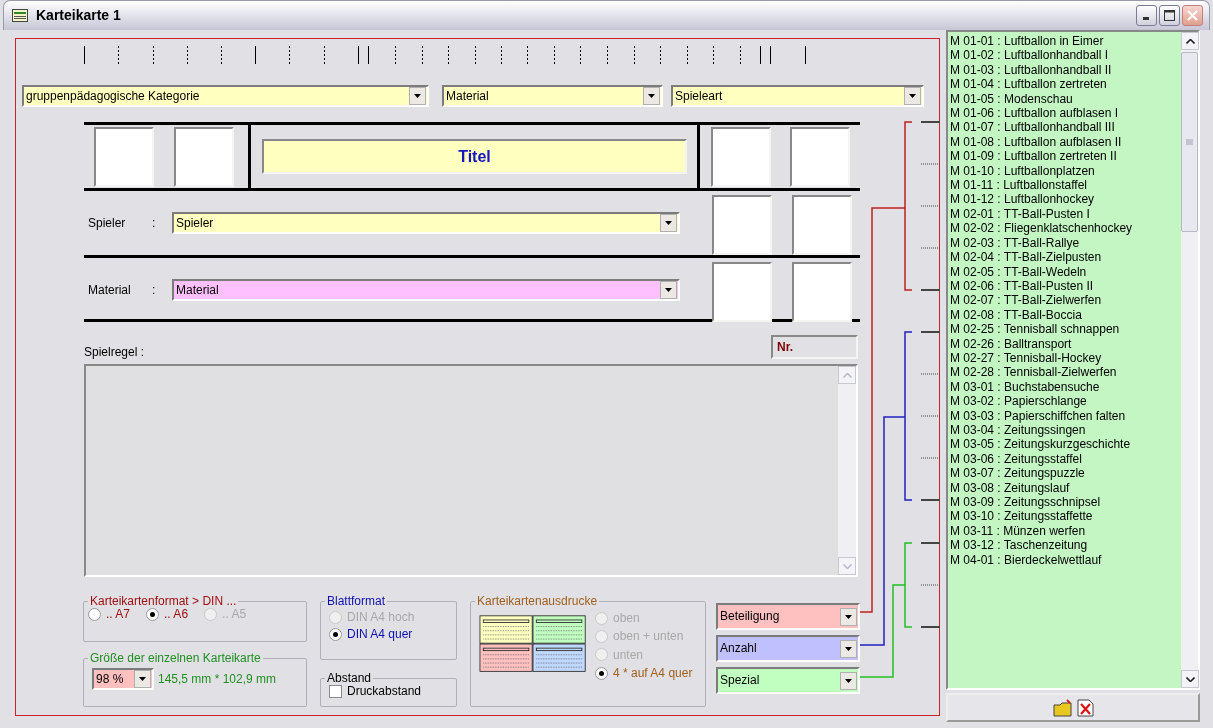 The height and width of the screenshot is (728, 1213). What do you see at coordinates (788, 648) in the screenshot?
I see `group-select: Anzahl` at bounding box center [788, 648].